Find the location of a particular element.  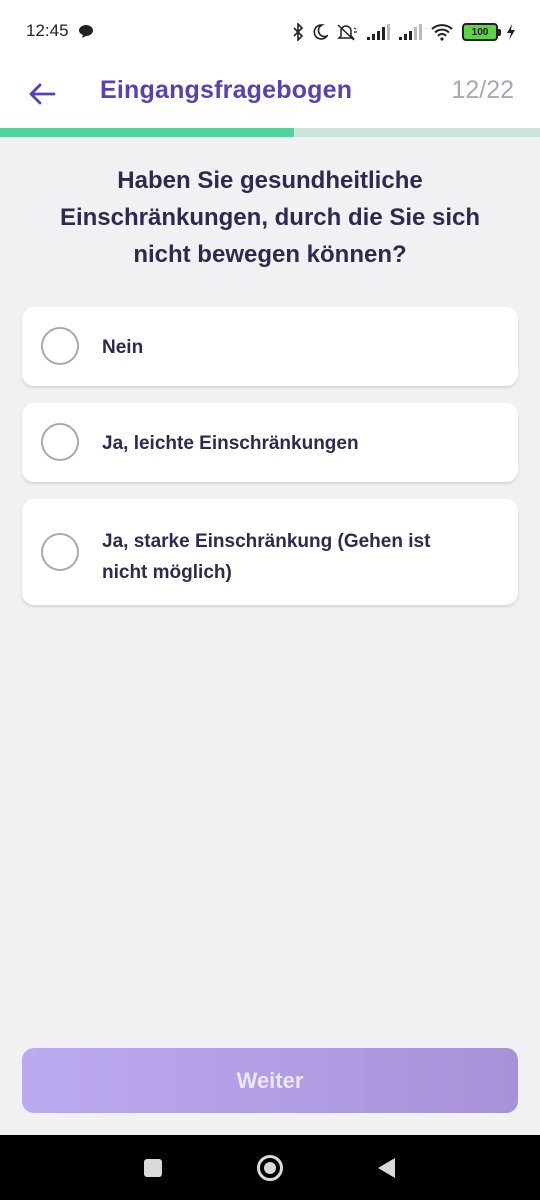

status-time: 12:45 is located at coordinates (47, 30).